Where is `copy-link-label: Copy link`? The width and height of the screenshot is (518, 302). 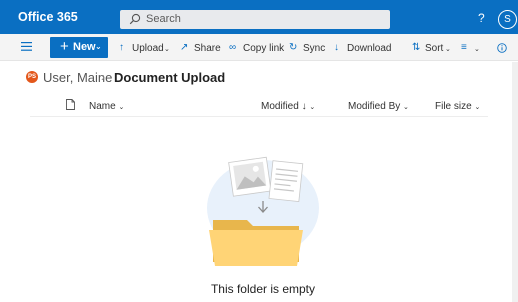 copy-link-label: Copy link is located at coordinates (264, 48).